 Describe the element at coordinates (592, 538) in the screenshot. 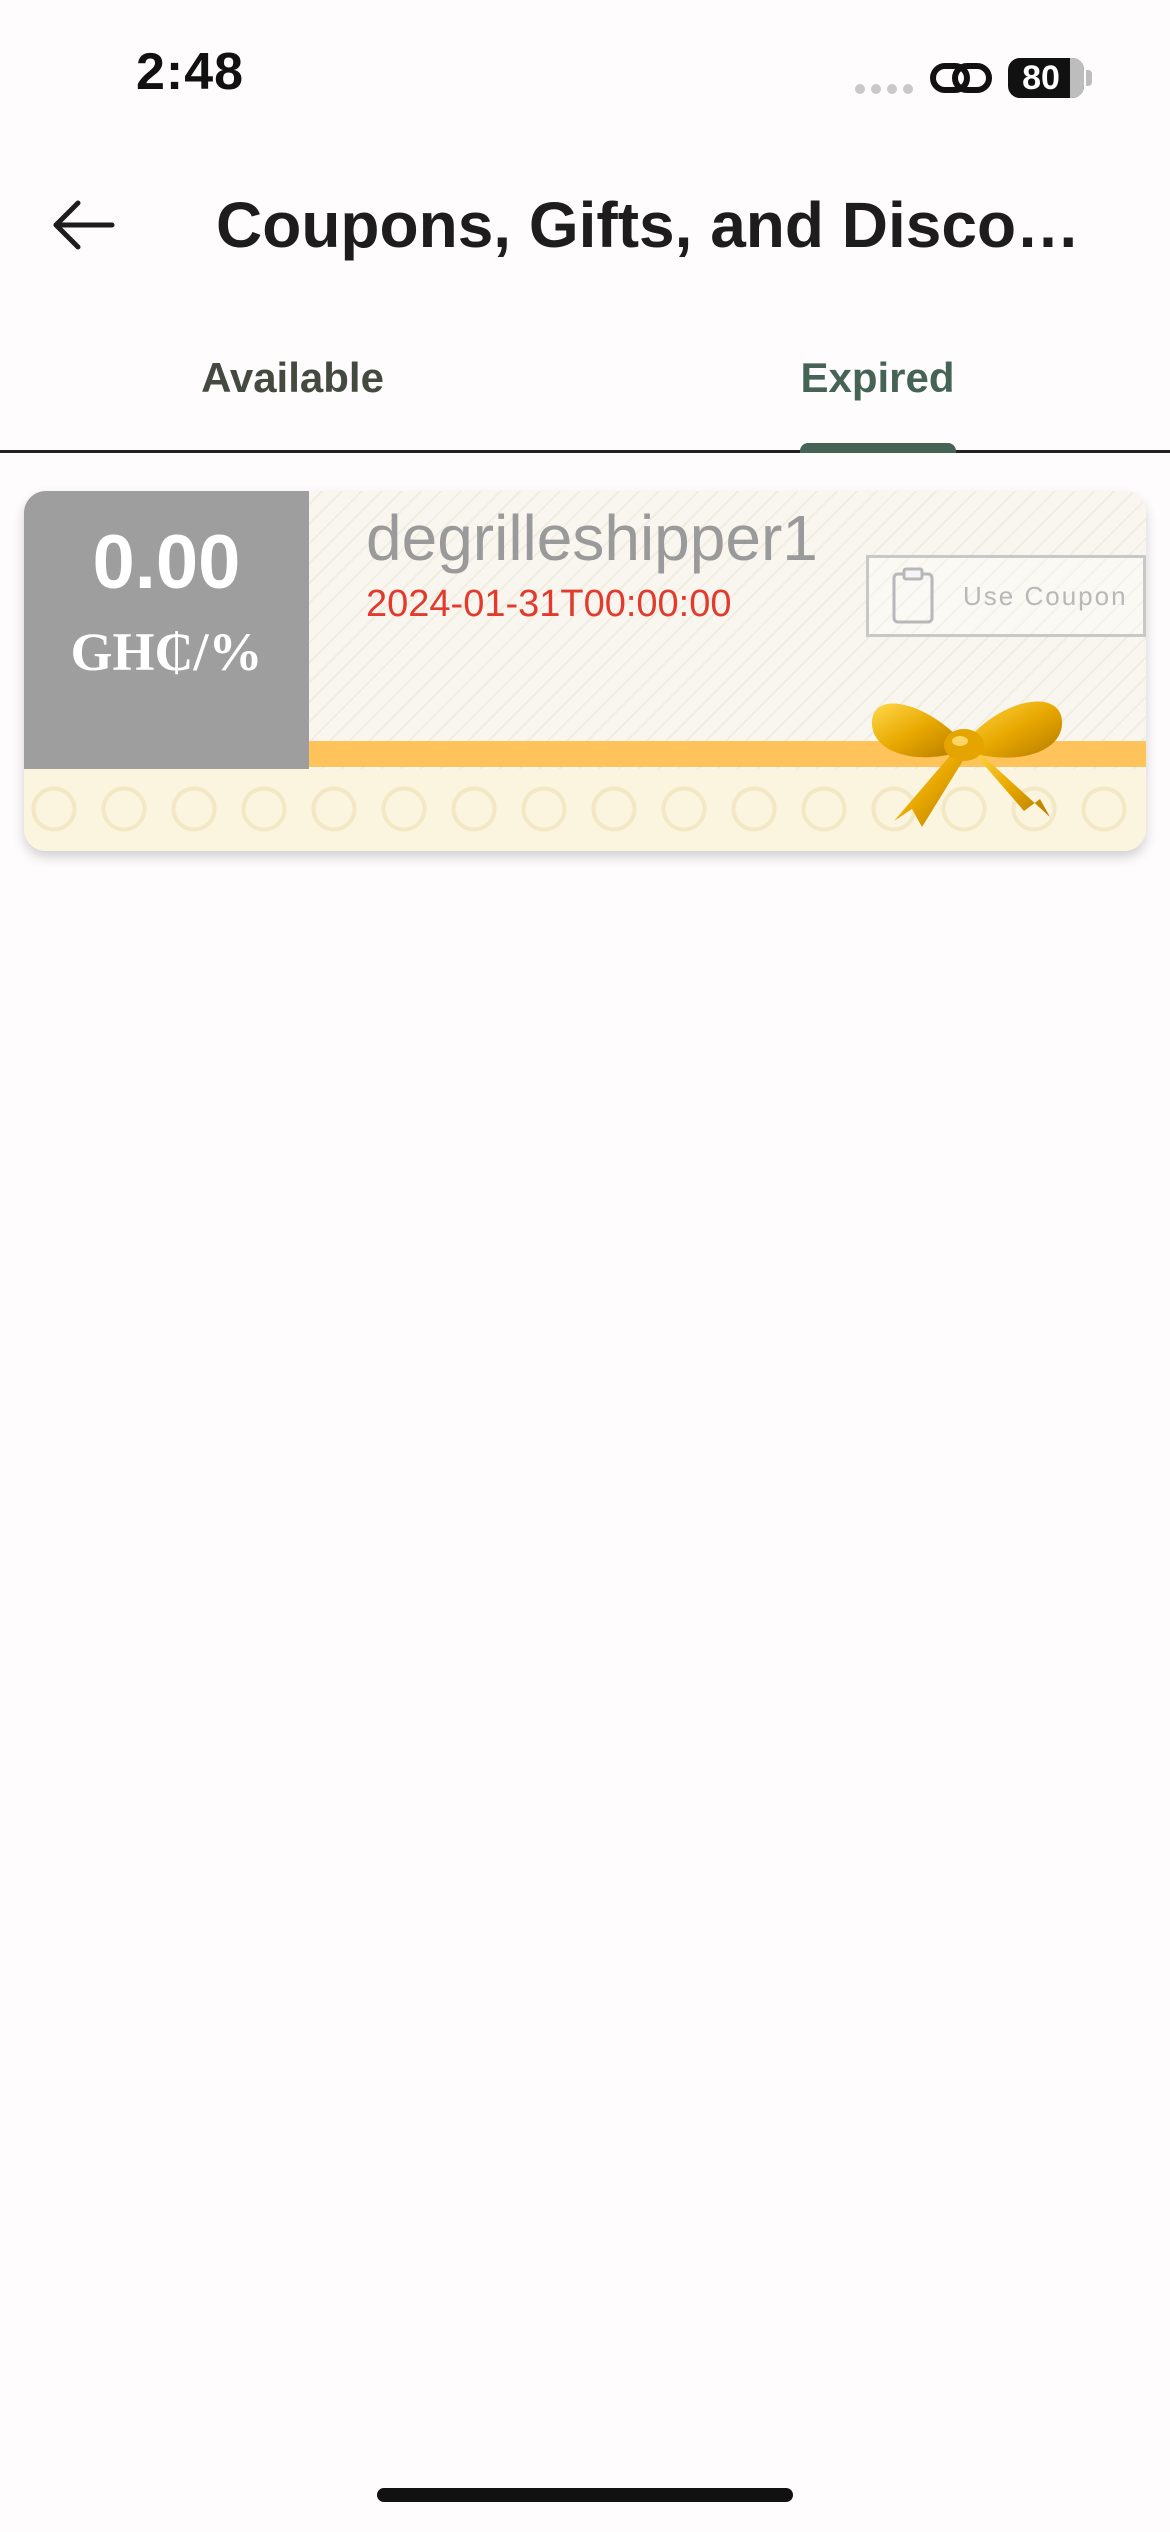

I see `coupon-name: degrilleshipper1` at that location.